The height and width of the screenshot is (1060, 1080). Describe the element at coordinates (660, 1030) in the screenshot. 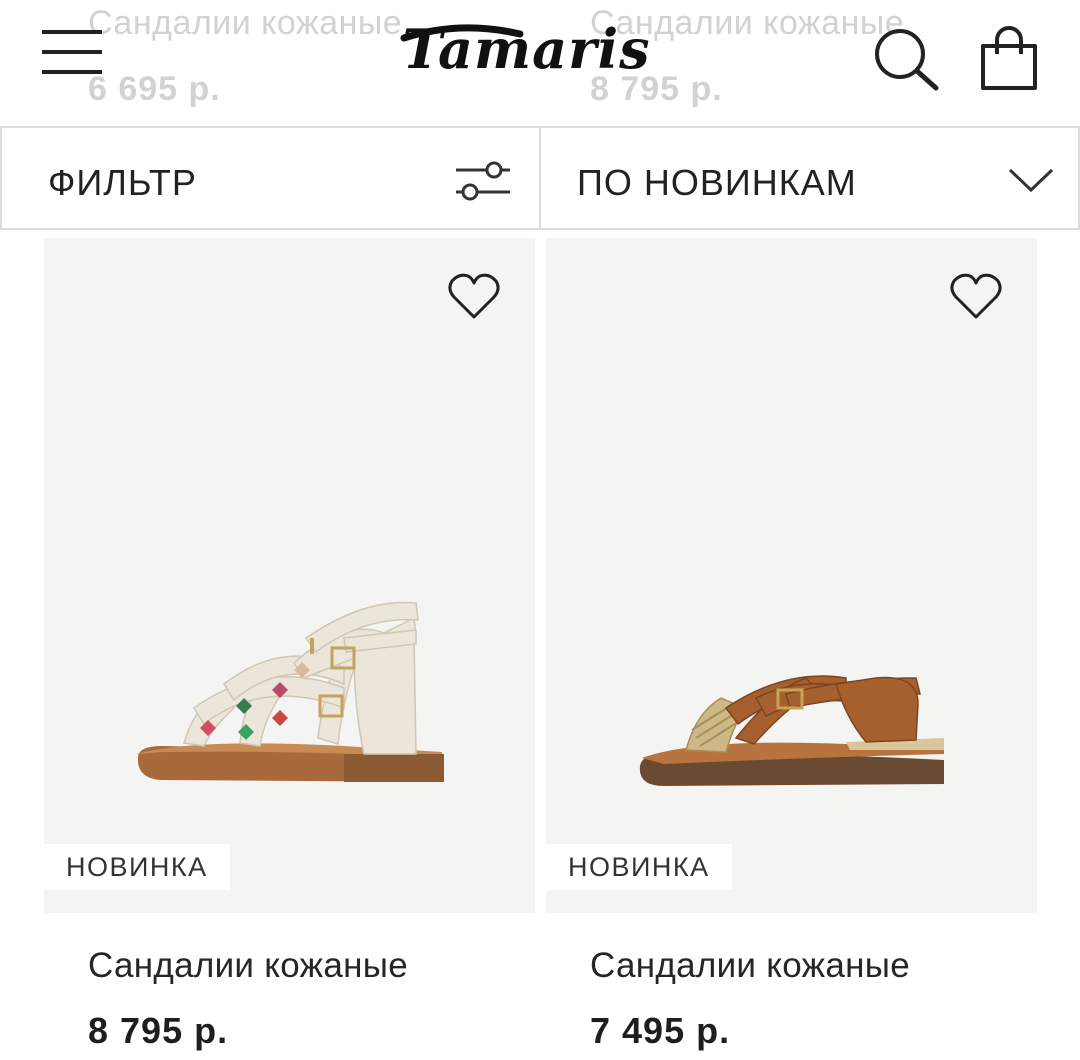

I see `product-price: 7 495 р.` at that location.